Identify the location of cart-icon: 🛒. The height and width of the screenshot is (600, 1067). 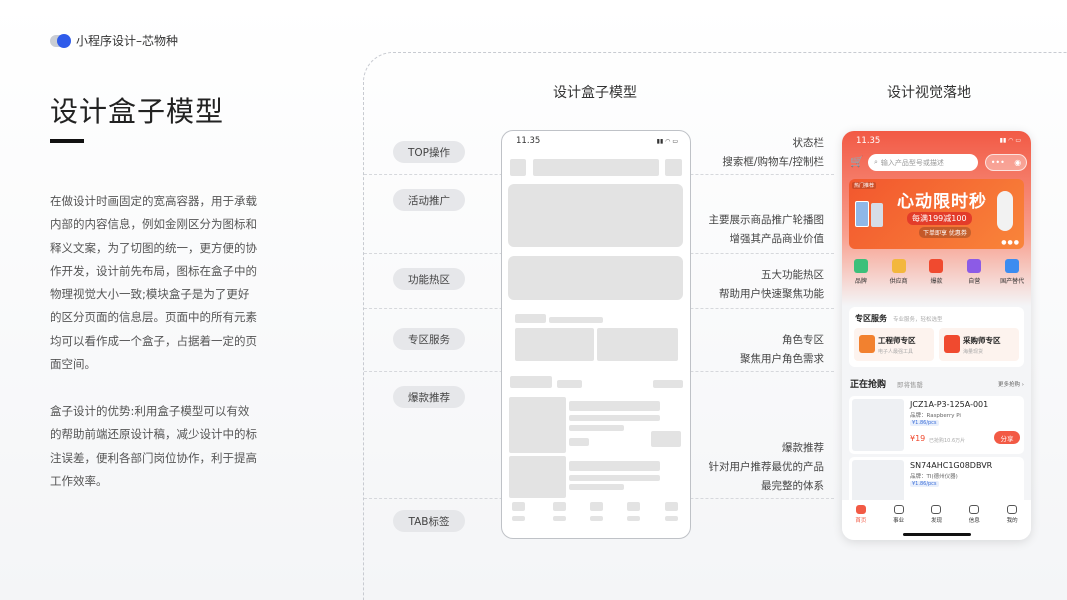
(857, 162).